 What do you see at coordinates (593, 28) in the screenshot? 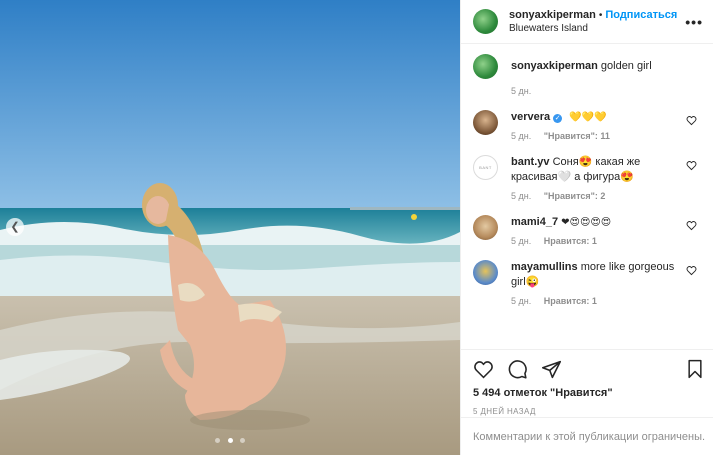
I see `post-location: Bluewaters Island` at bounding box center [593, 28].